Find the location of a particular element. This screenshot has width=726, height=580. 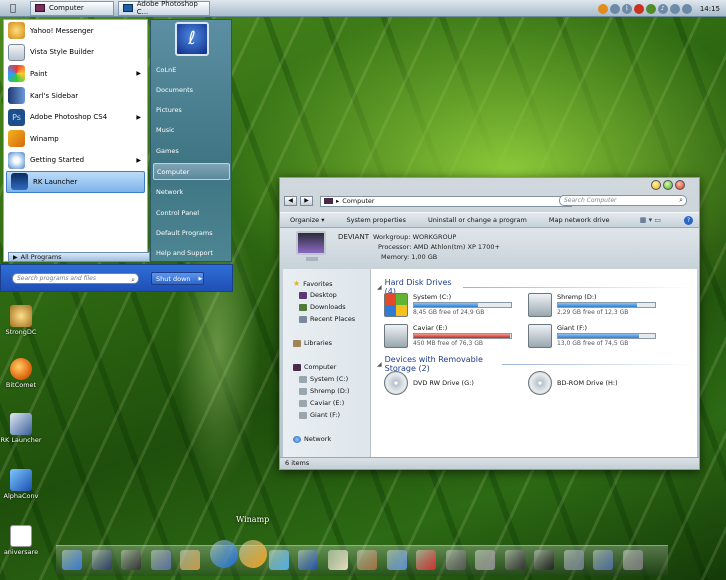

drive-e: Caviar (E:) 450 MB free of 76,3 GB is located at coordinates (451, 337).